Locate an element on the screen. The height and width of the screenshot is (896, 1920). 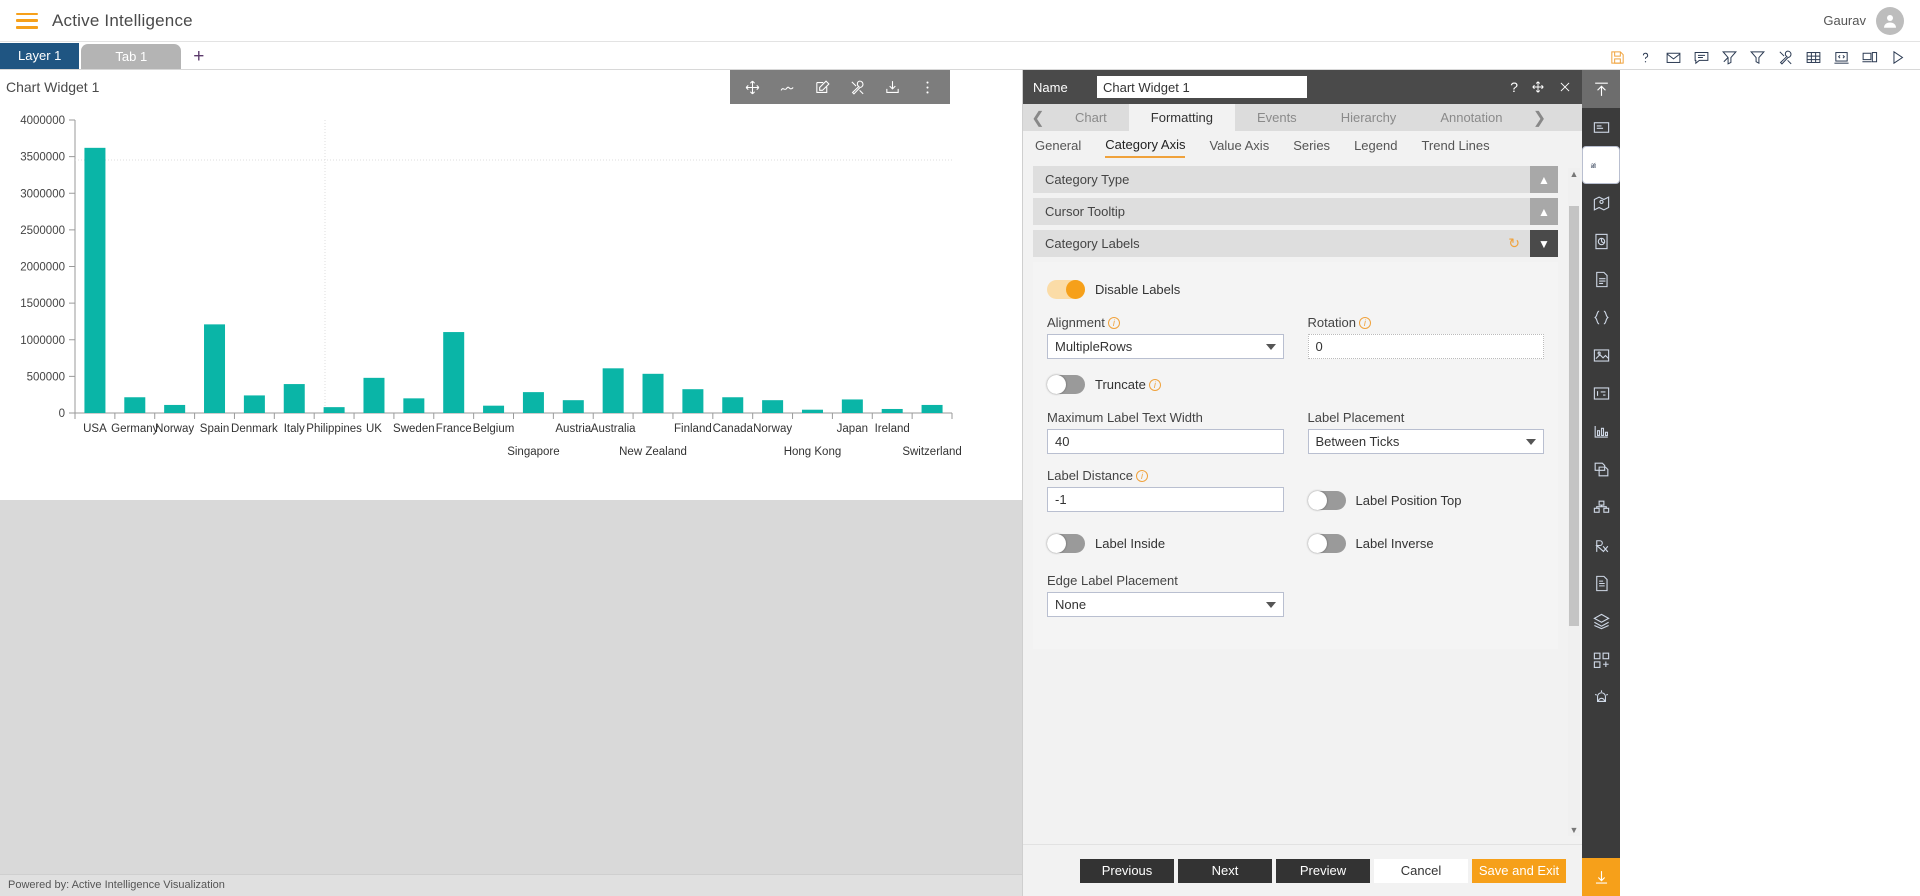
chevron-right-icon: ❯ is located at coordinates (1539, 117).